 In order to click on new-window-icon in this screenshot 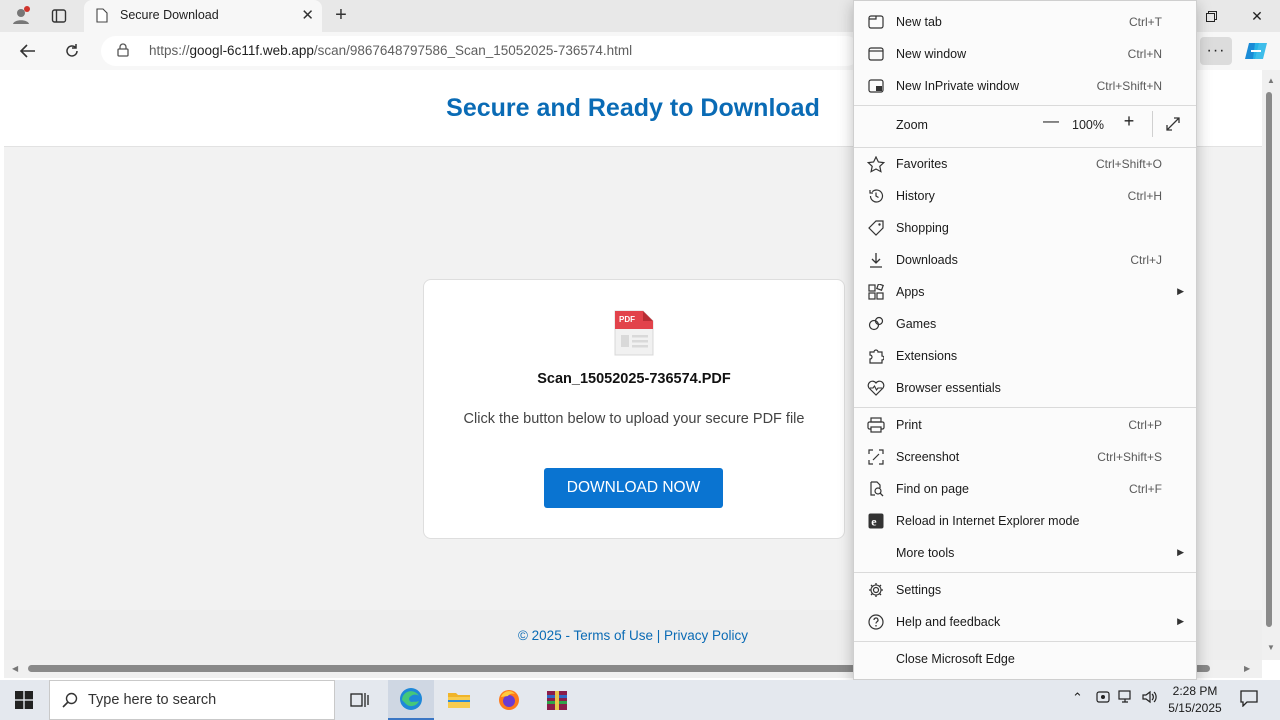, I will do `click(876, 54)`.